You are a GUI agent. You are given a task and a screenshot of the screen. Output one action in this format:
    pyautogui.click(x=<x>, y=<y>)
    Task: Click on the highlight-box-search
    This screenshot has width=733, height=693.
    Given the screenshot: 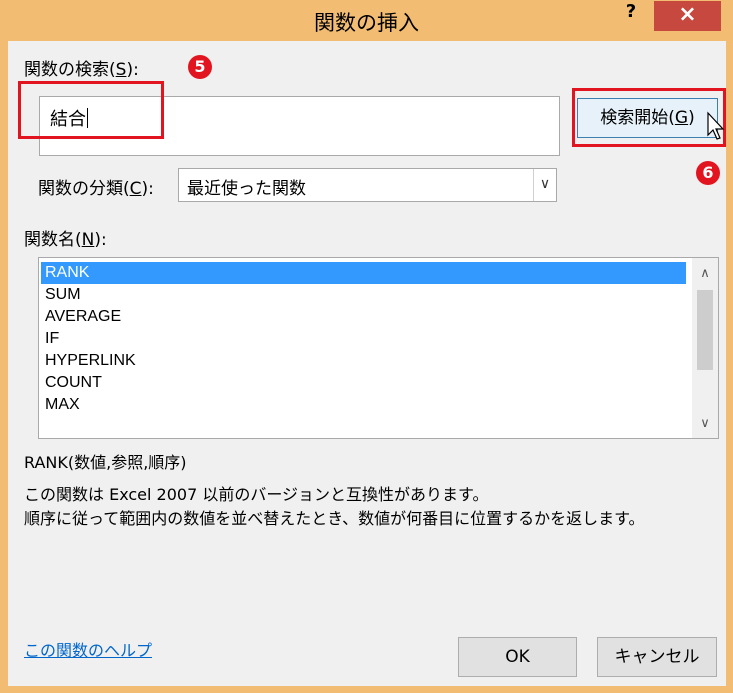 What is the action you would take?
    pyautogui.click(x=91, y=110)
    